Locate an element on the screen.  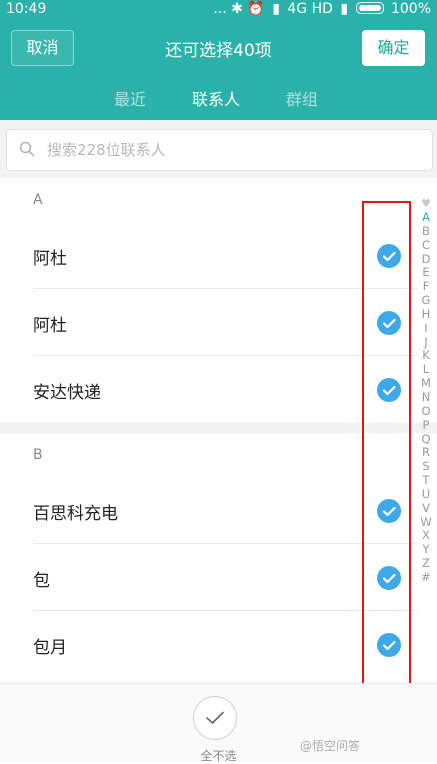
tab-contacts: 联系人 is located at coordinates (216, 98).